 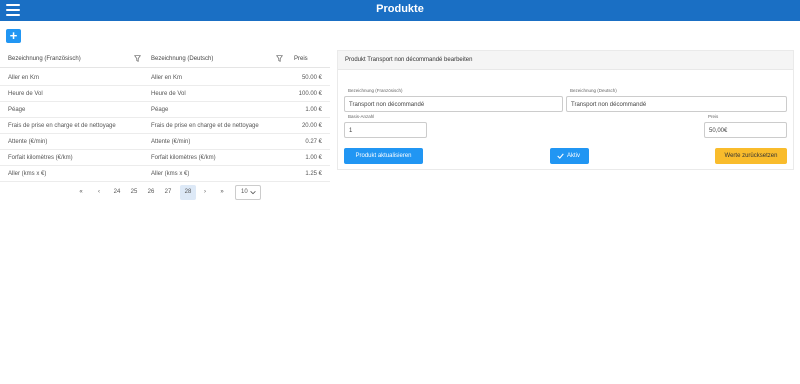 I want to click on cell-french: Aller en Km, so click(x=24, y=78).